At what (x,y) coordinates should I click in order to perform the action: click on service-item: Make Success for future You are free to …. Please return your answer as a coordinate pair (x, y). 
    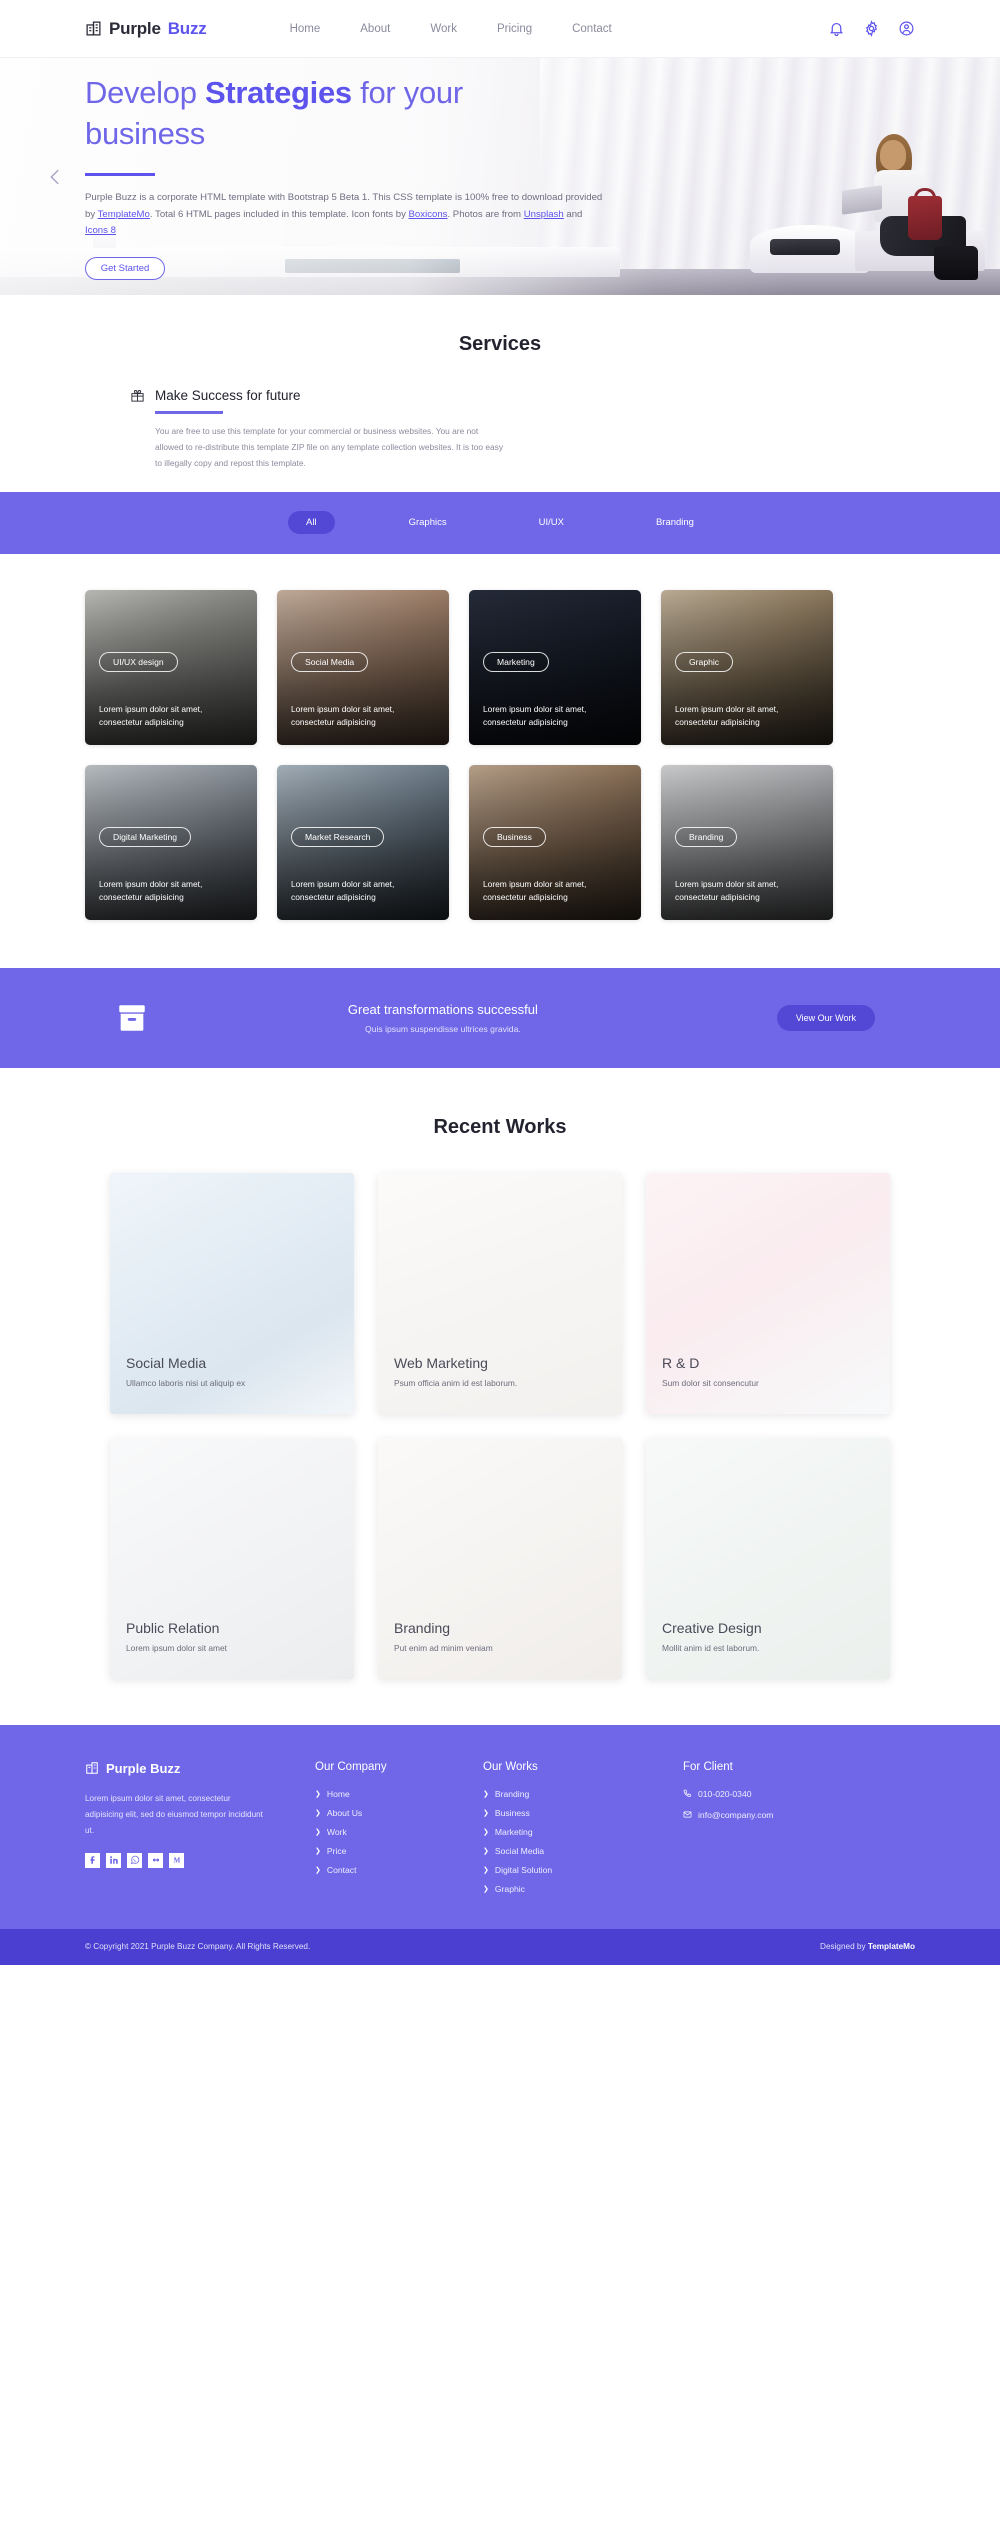
    Looking at the image, I should click on (325, 430).